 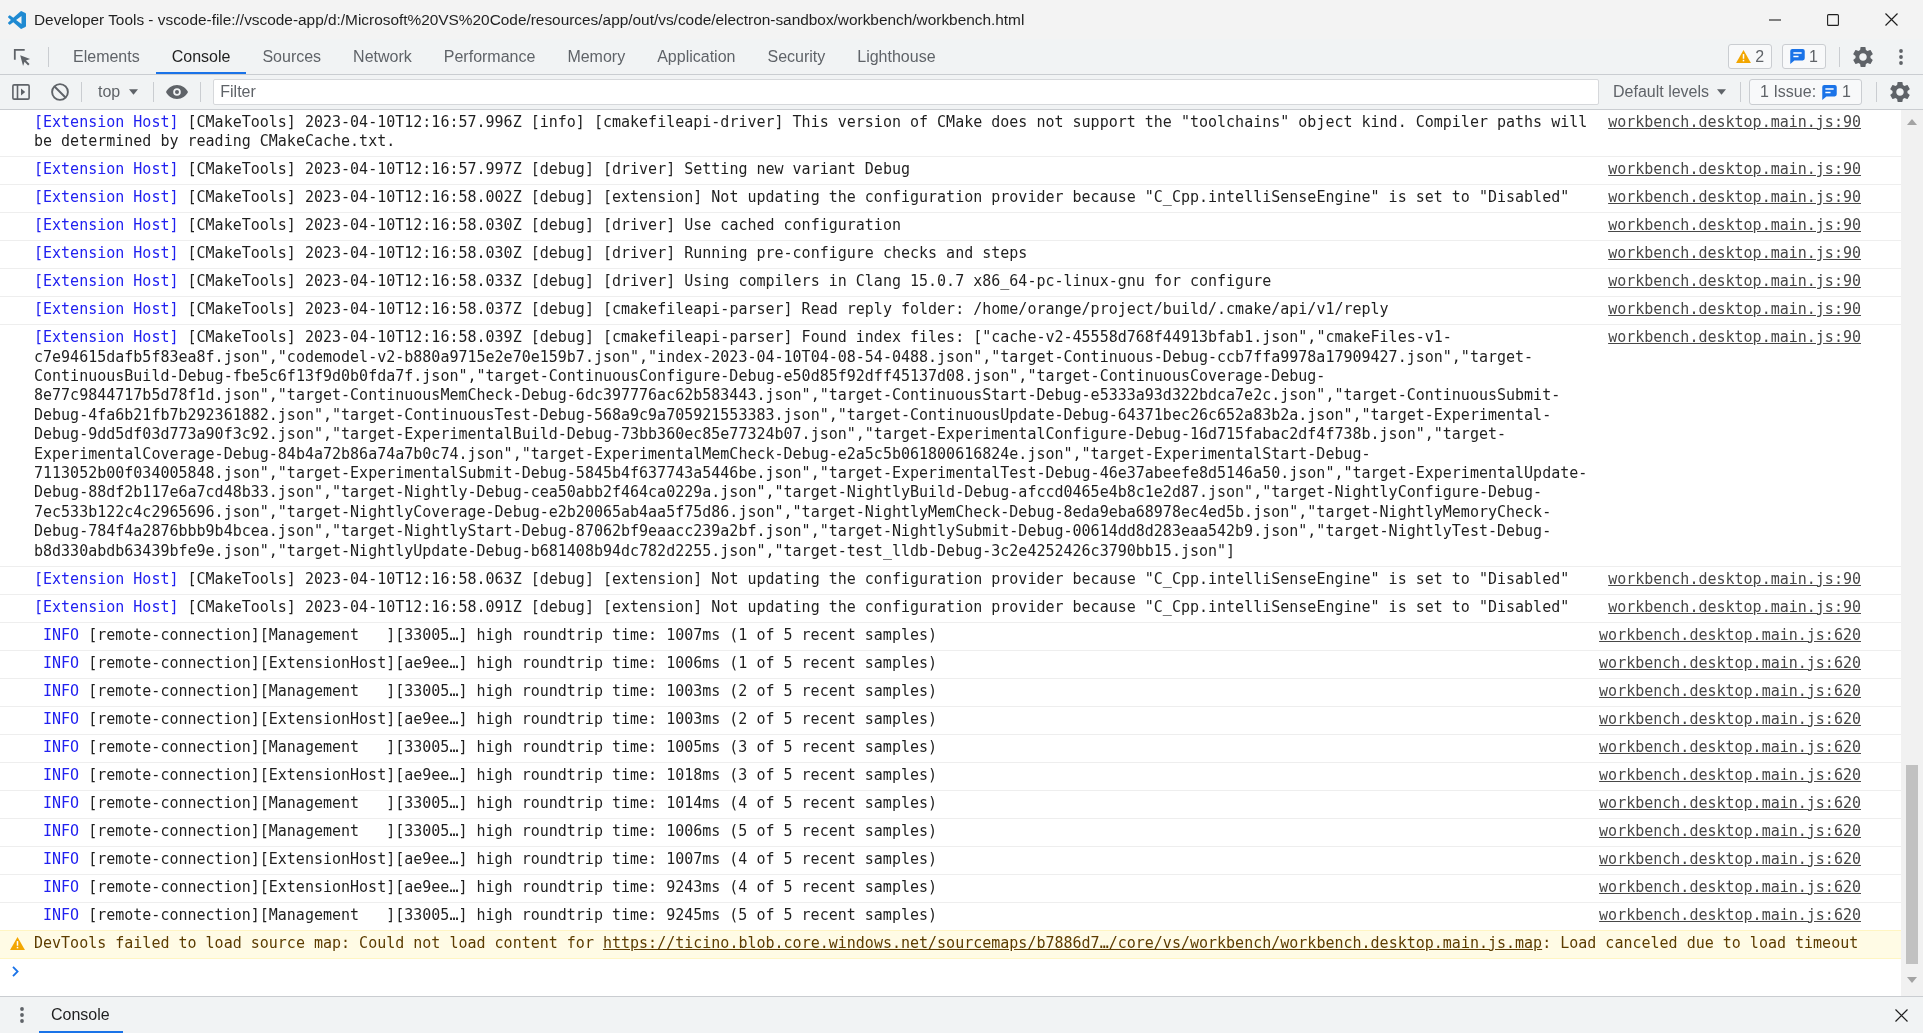 What do you see at coordinates (490, 662) in the screenshot?
I see `console-message: INFO [remote-connection][ExtensionHost][ae9ee…] high roundtrip time: 1006ms (1 of 5 recent samples)` at bounding box center [490, 662].